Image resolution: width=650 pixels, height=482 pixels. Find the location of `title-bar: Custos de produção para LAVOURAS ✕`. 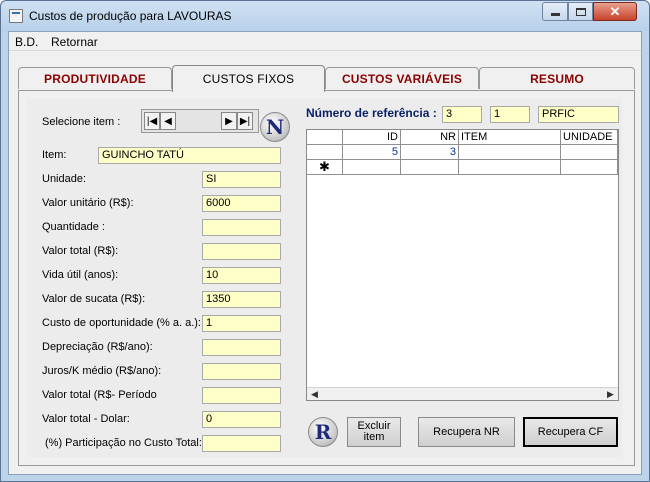

title-bar: Custos de produção para LAVOURAS ✕ is located at coordinates (325, 16).